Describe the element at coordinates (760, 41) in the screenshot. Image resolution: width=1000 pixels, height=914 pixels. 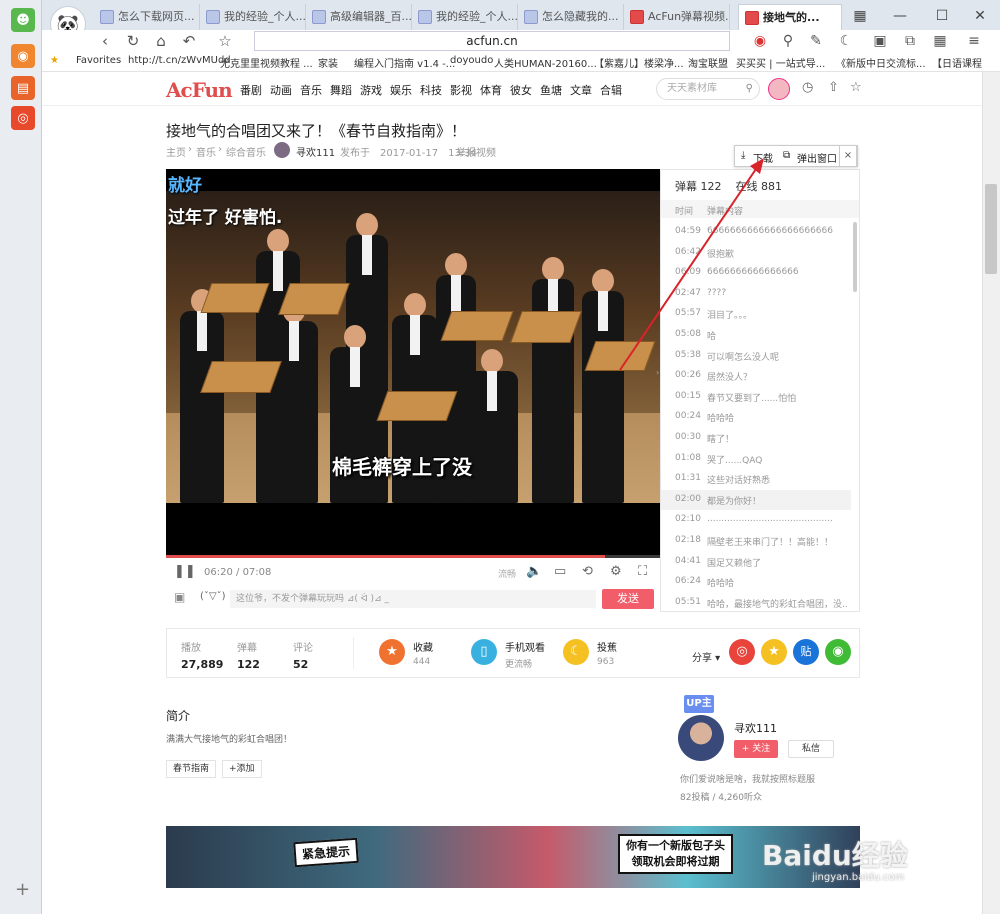
I see `extension-icon: ◉` at that location.